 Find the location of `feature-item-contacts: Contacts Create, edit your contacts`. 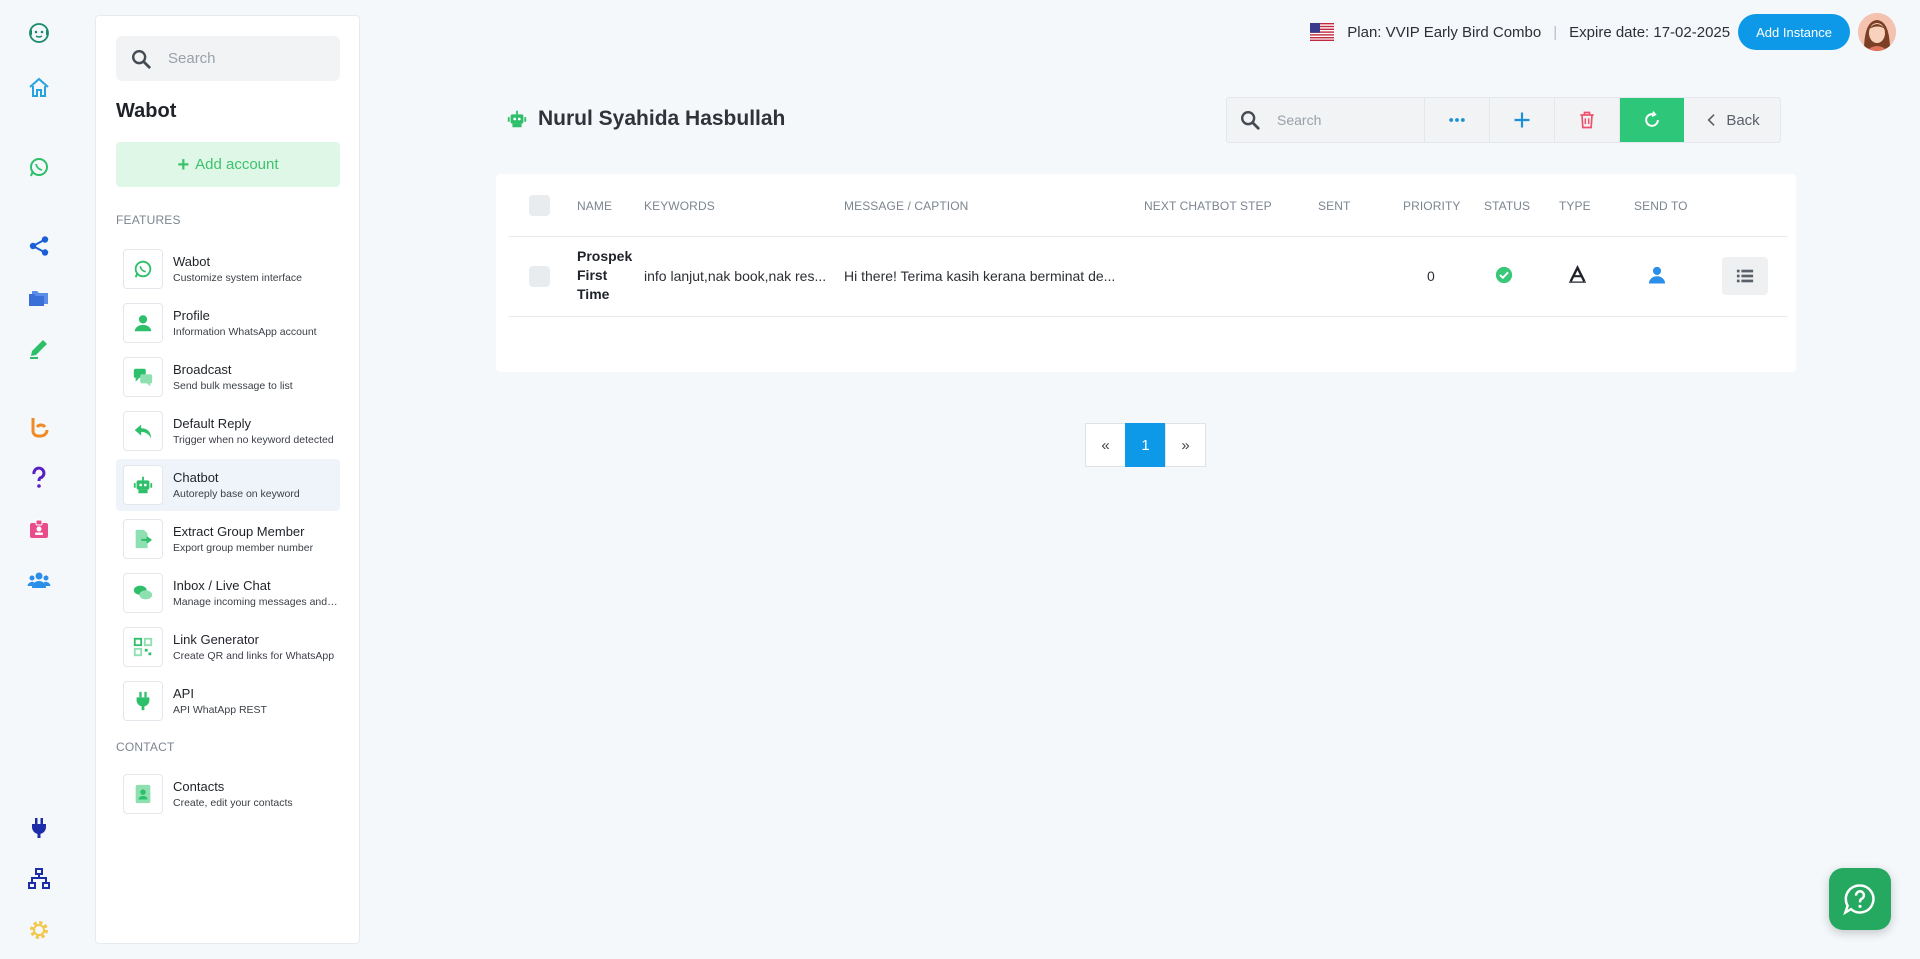

feature-item-contacts: Contacts Create, edit your contacts is located at coordinates (228, 794).